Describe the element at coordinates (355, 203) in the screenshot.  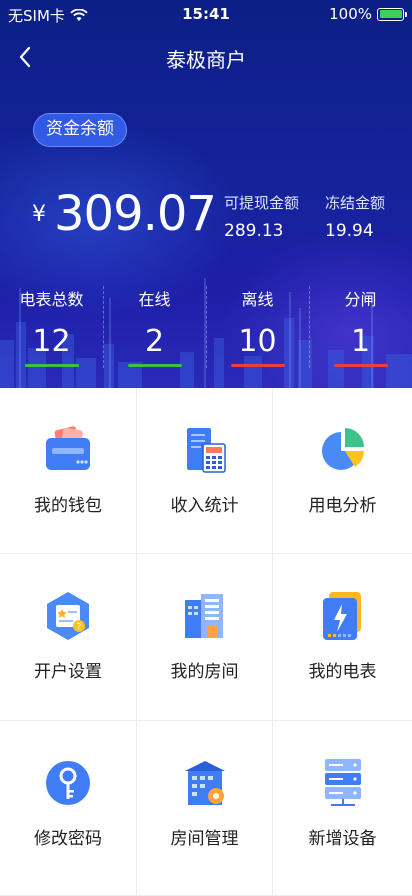
I see `frozen-label: 冻结金额` at that location.